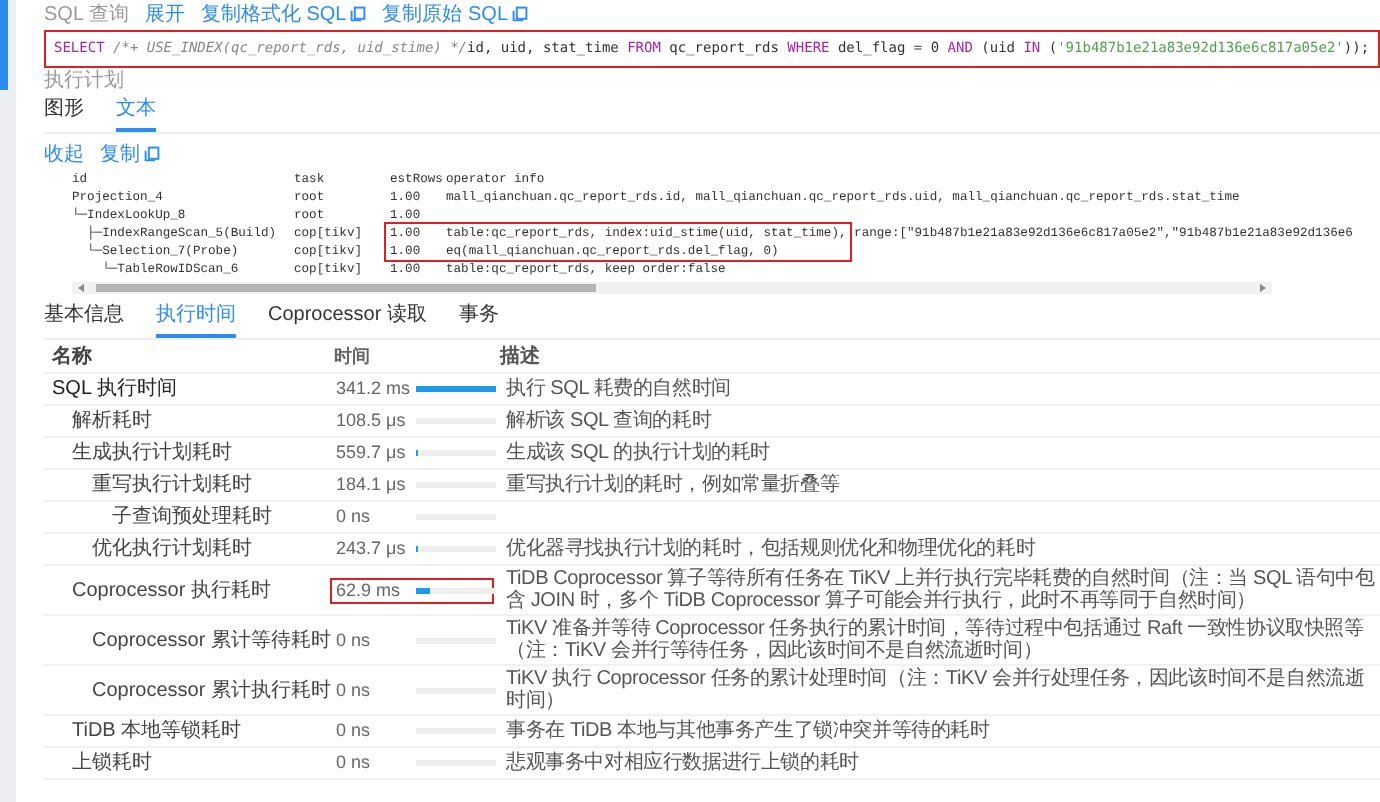 The width and height of the screenshot is (1380, 802). Describe the element at coordinates (371, 549) in the screenshot. I see `metric-time: 243.7 μs` at that location.